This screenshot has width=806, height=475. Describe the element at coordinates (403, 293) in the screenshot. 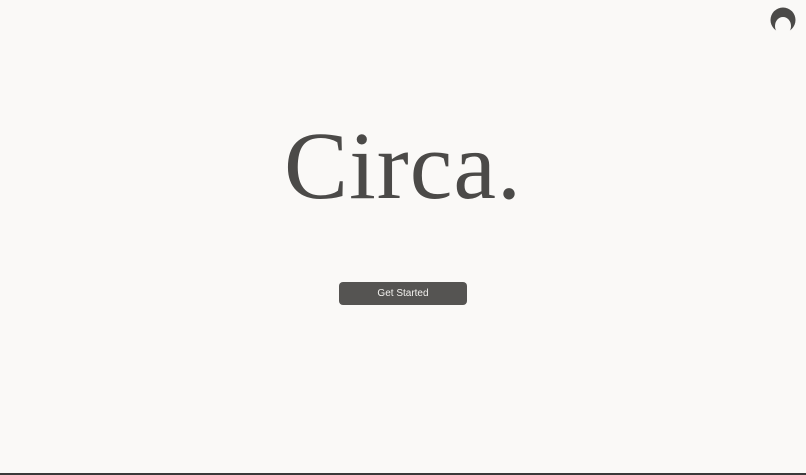

I see `get-started-button: Get Started` at that location.